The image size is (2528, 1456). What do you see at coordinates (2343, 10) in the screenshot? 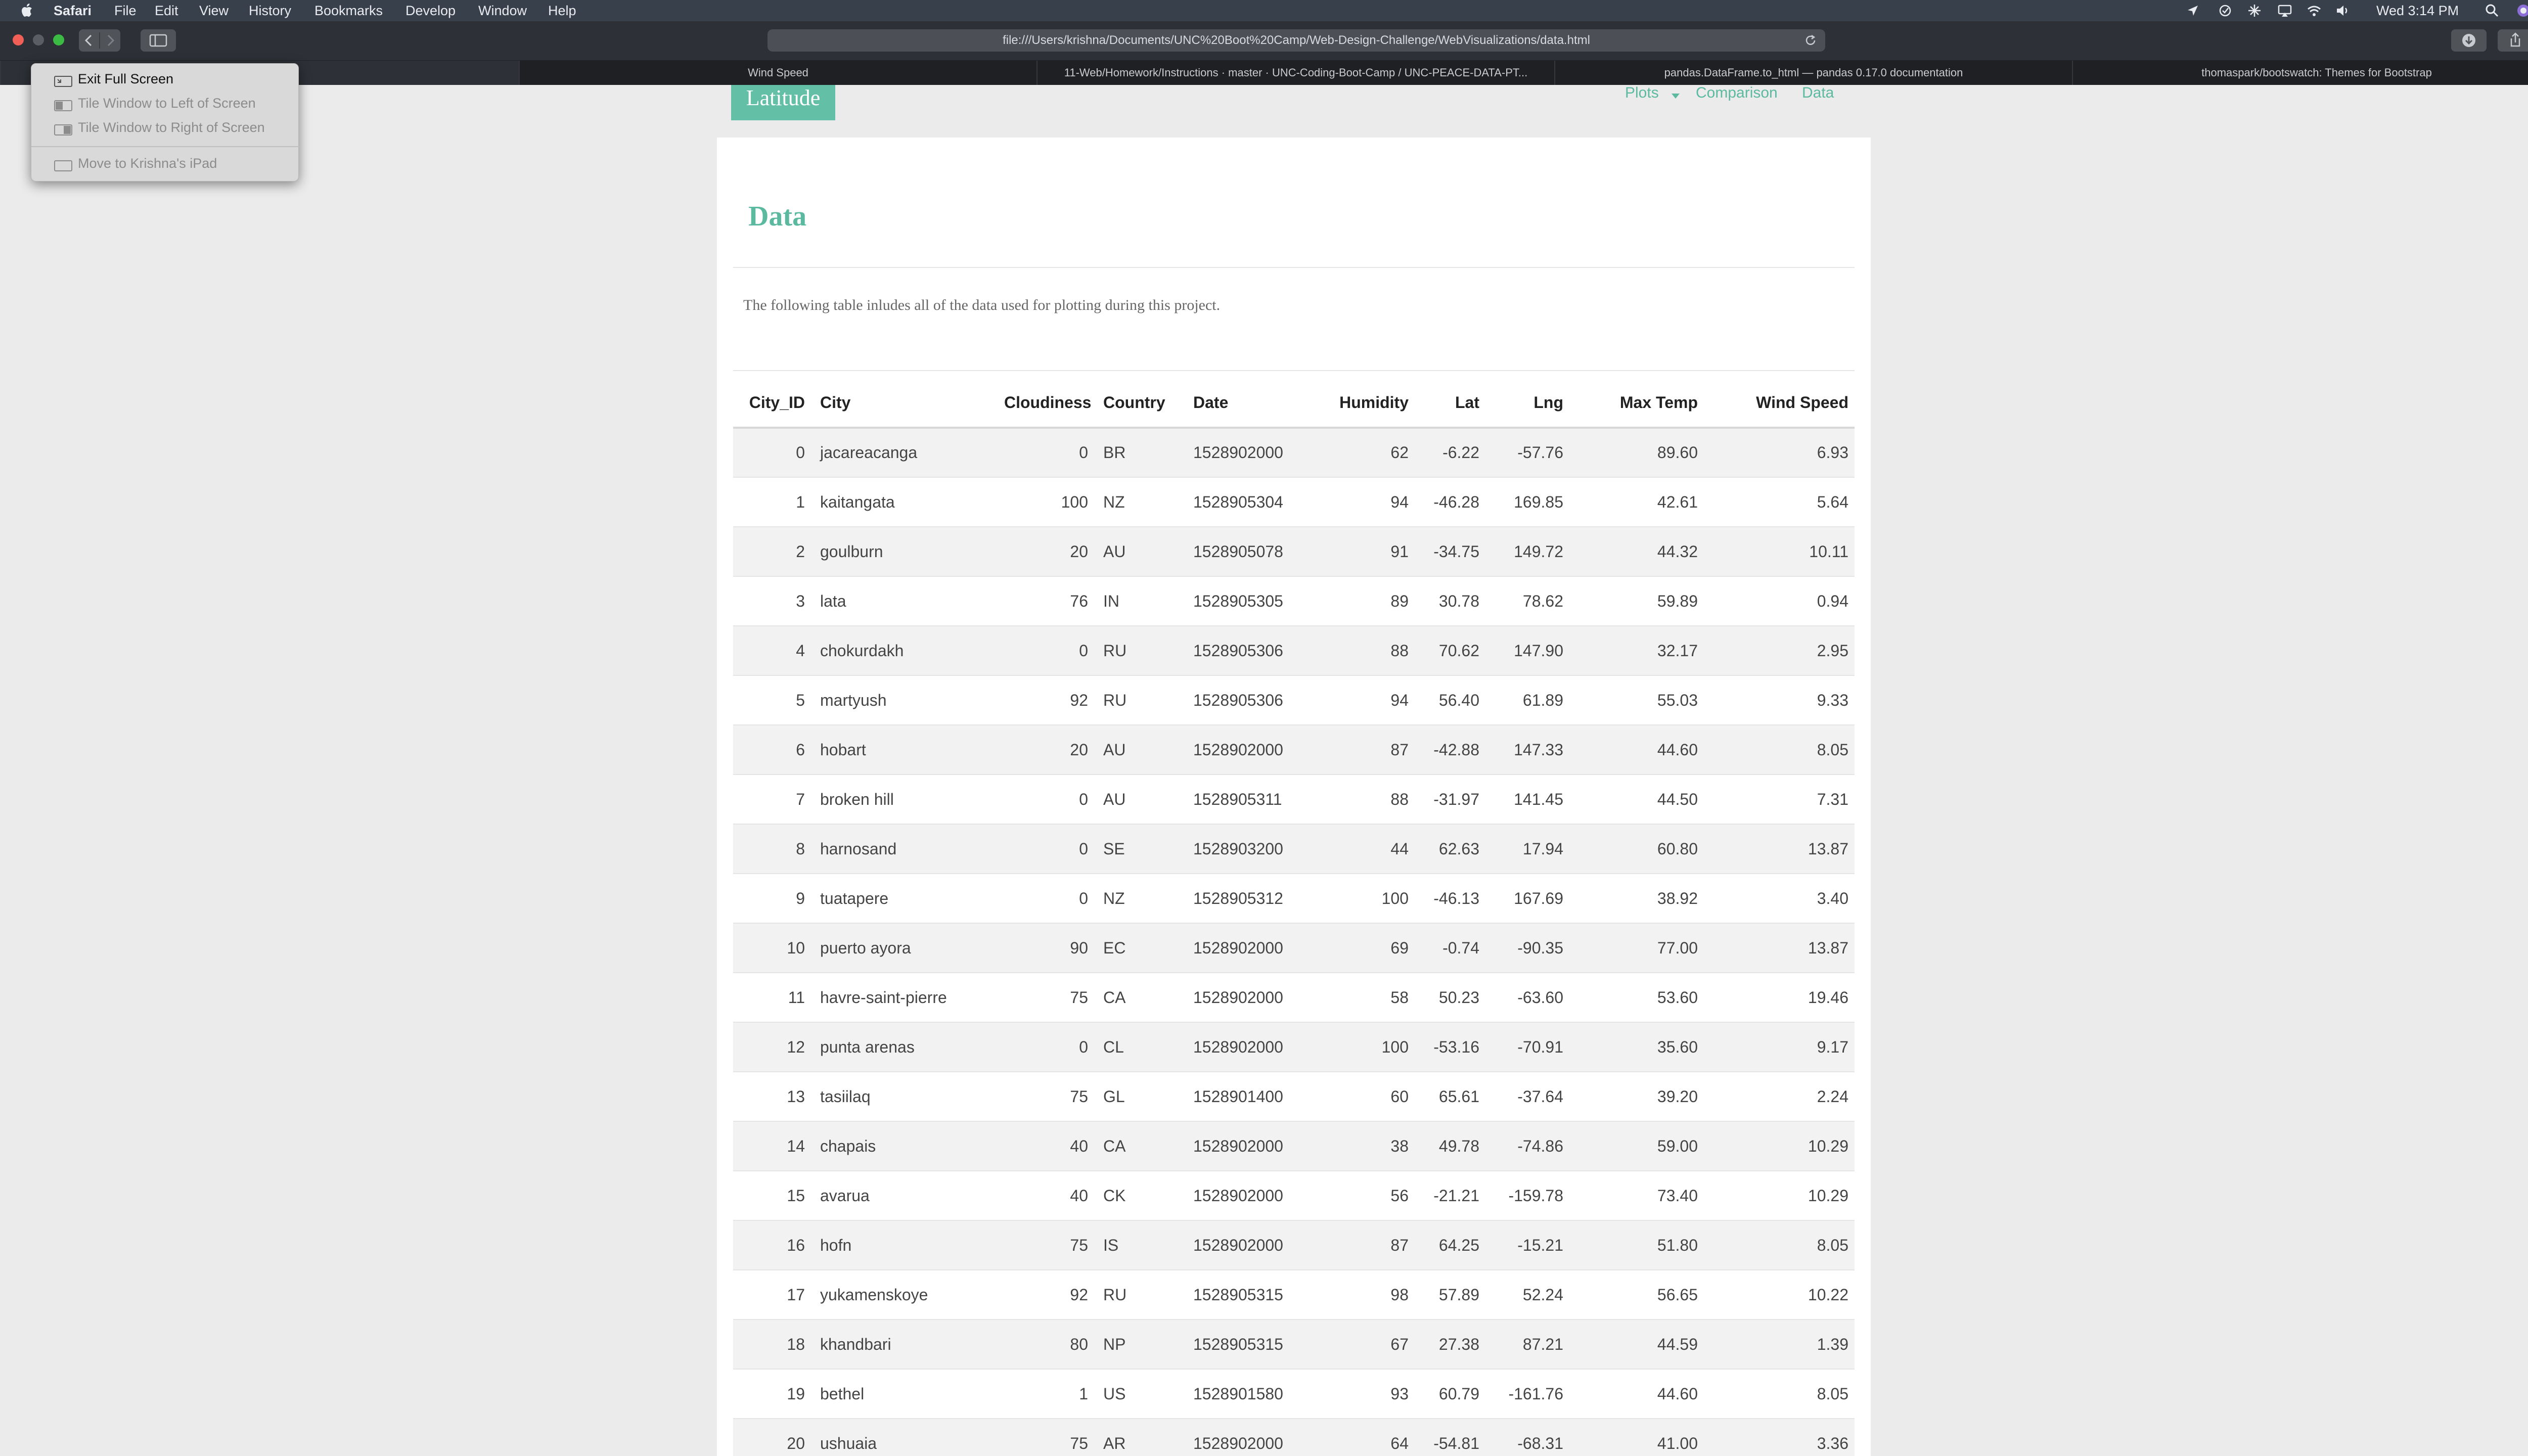
I see `volume-icon` at bounding box center [2343, 10].